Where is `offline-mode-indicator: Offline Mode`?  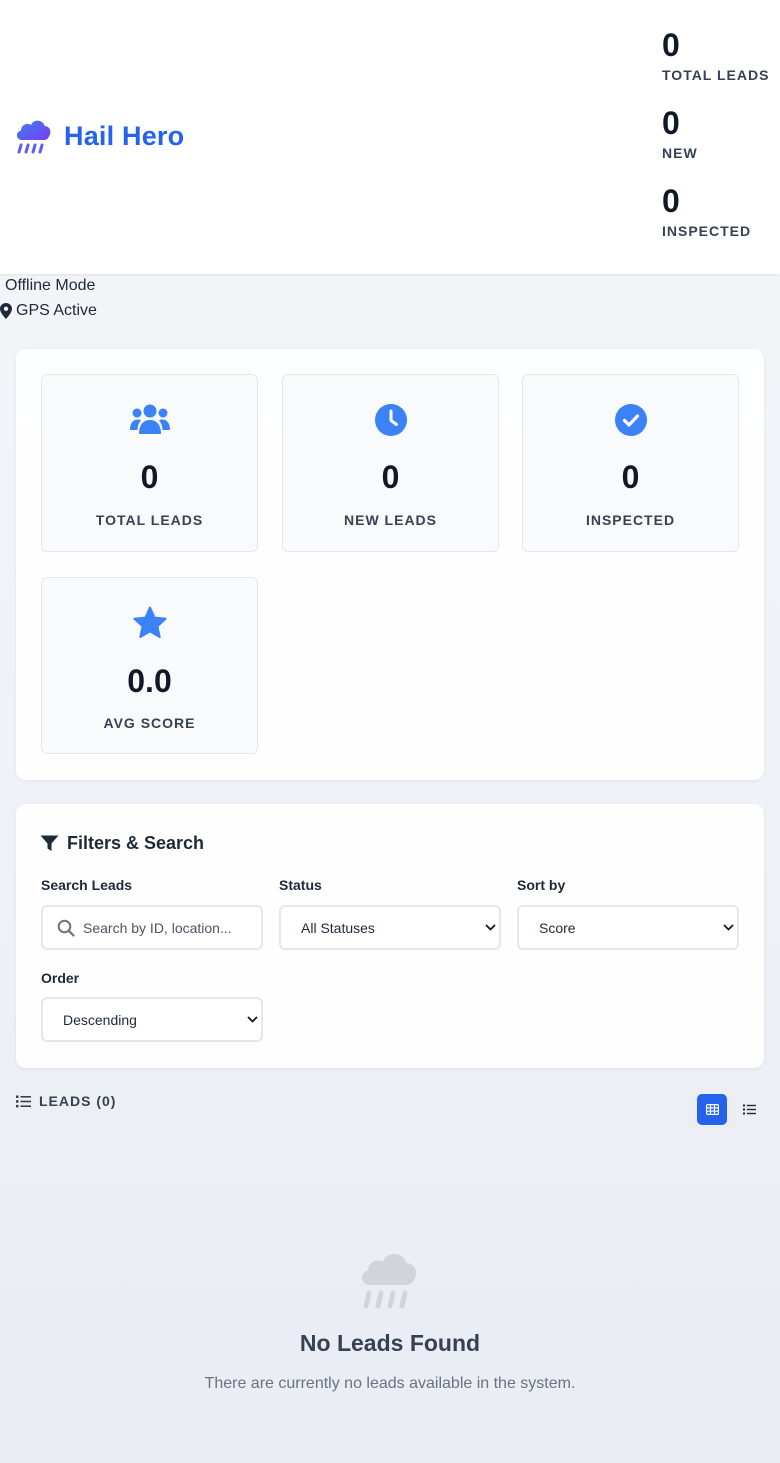 offline-mode-indicator: Offline Mode is located at coordinates (50, 286).